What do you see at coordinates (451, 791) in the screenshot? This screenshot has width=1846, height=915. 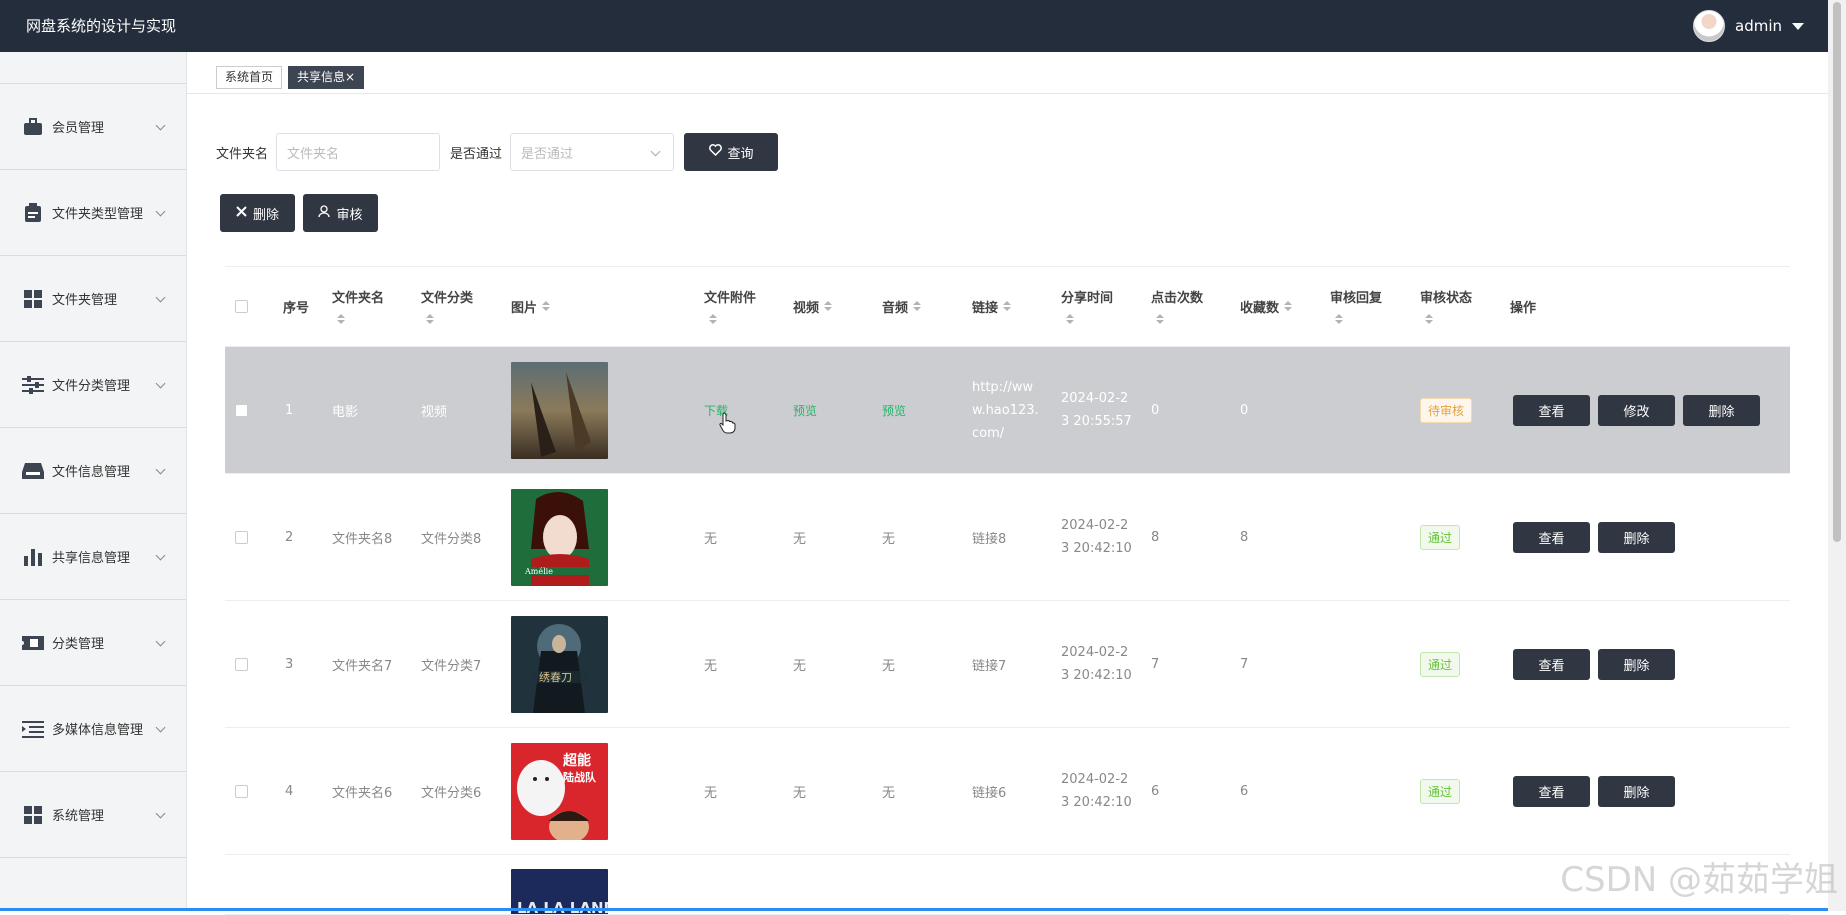 I see `cell-category: 文件分类6` at bounding box center [451, 791].